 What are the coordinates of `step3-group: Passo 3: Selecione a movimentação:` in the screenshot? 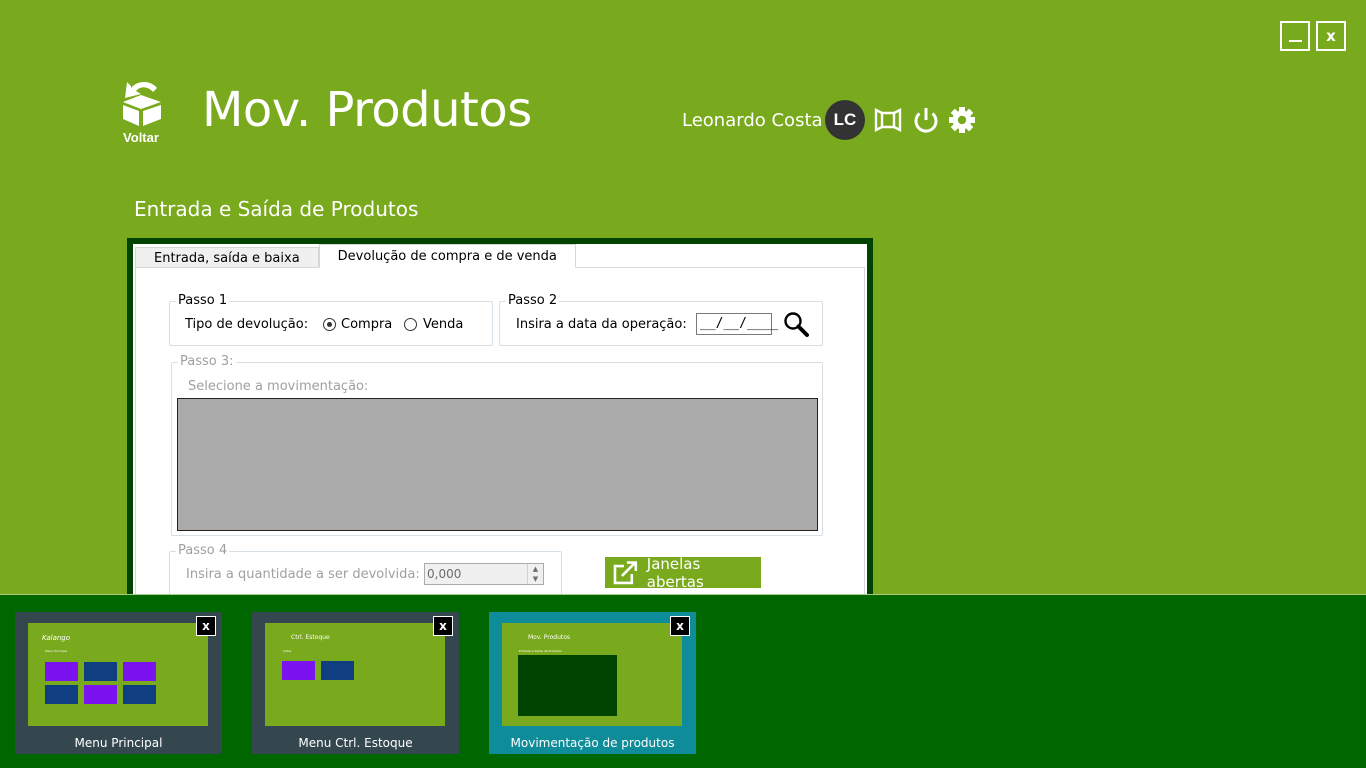 It's located at (497, 445).